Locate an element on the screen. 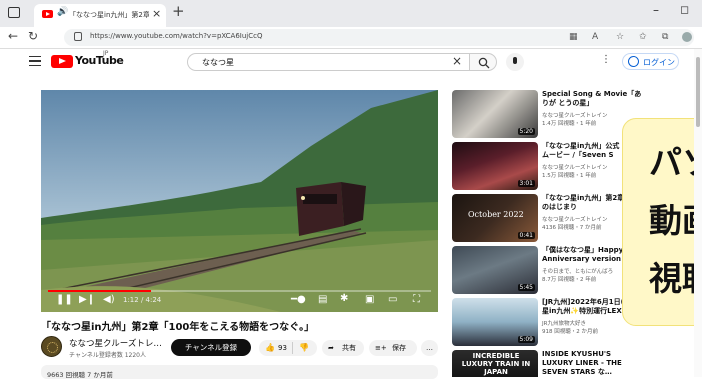 Image resolution: width=702 pixels, height=379 pixels. minimize-icon: – is located at coordinates (656, 10).